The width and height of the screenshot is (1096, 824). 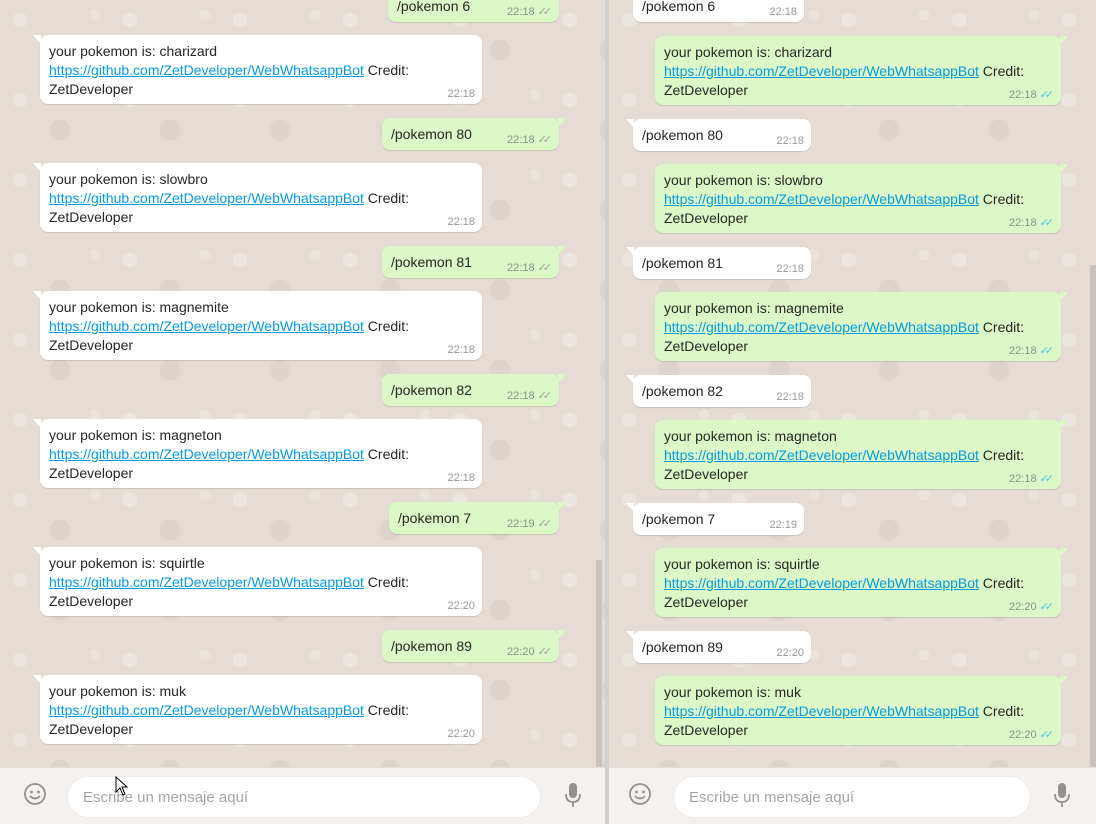 I want to click on outgoing-message: /pokemon 81 22:18 ✓✓, so click(x=474, y=262).